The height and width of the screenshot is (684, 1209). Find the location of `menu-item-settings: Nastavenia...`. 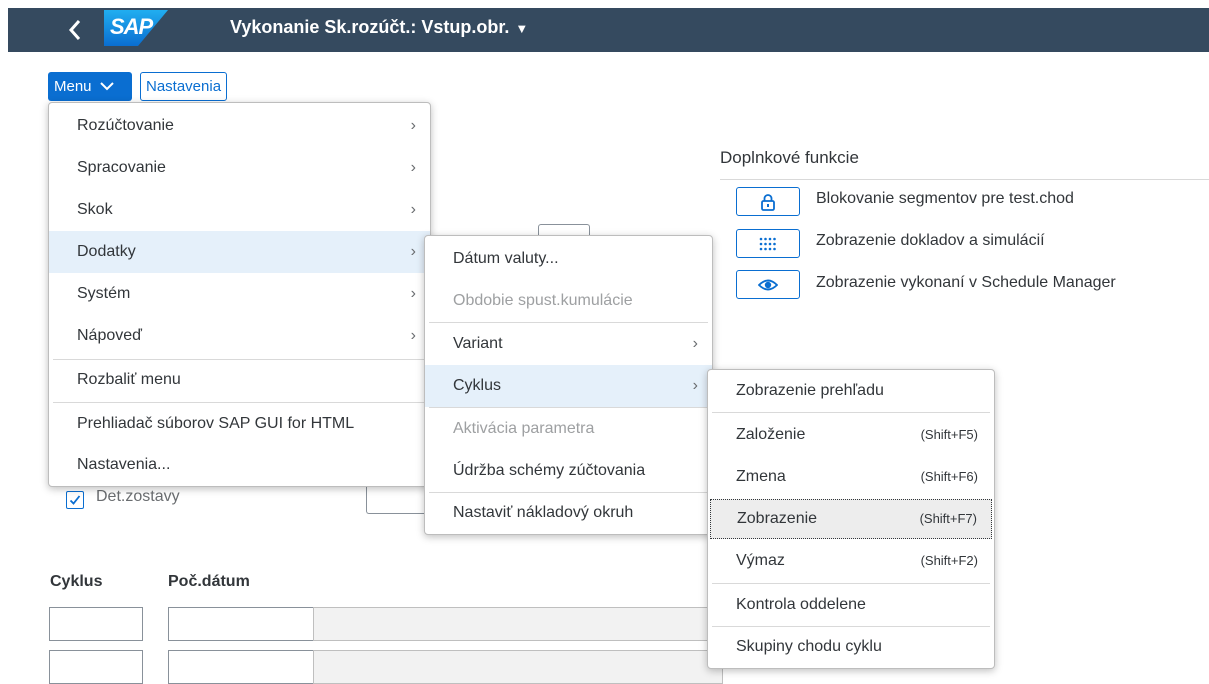

menu-item-settings: Nastavenia... is located at coordinates (239, 465).